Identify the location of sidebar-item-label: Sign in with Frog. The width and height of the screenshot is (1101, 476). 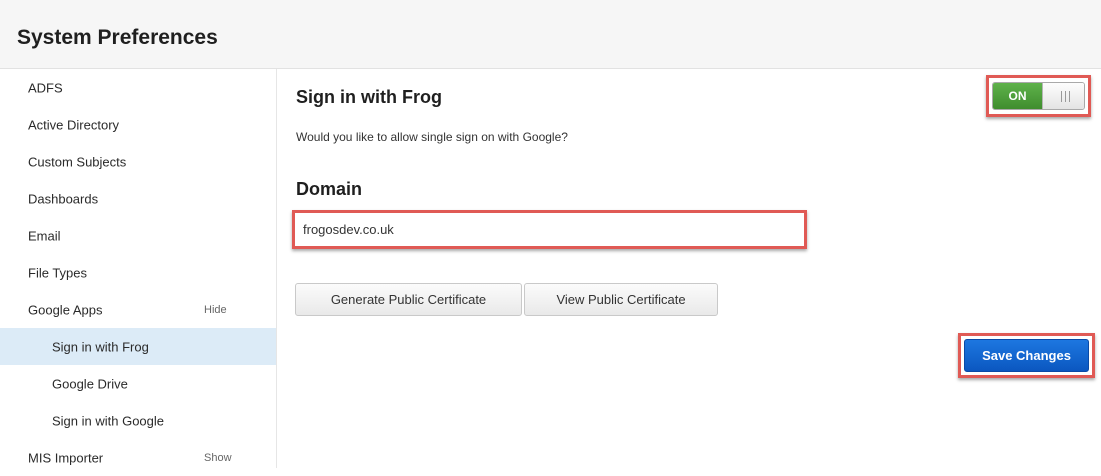
(100, 346).